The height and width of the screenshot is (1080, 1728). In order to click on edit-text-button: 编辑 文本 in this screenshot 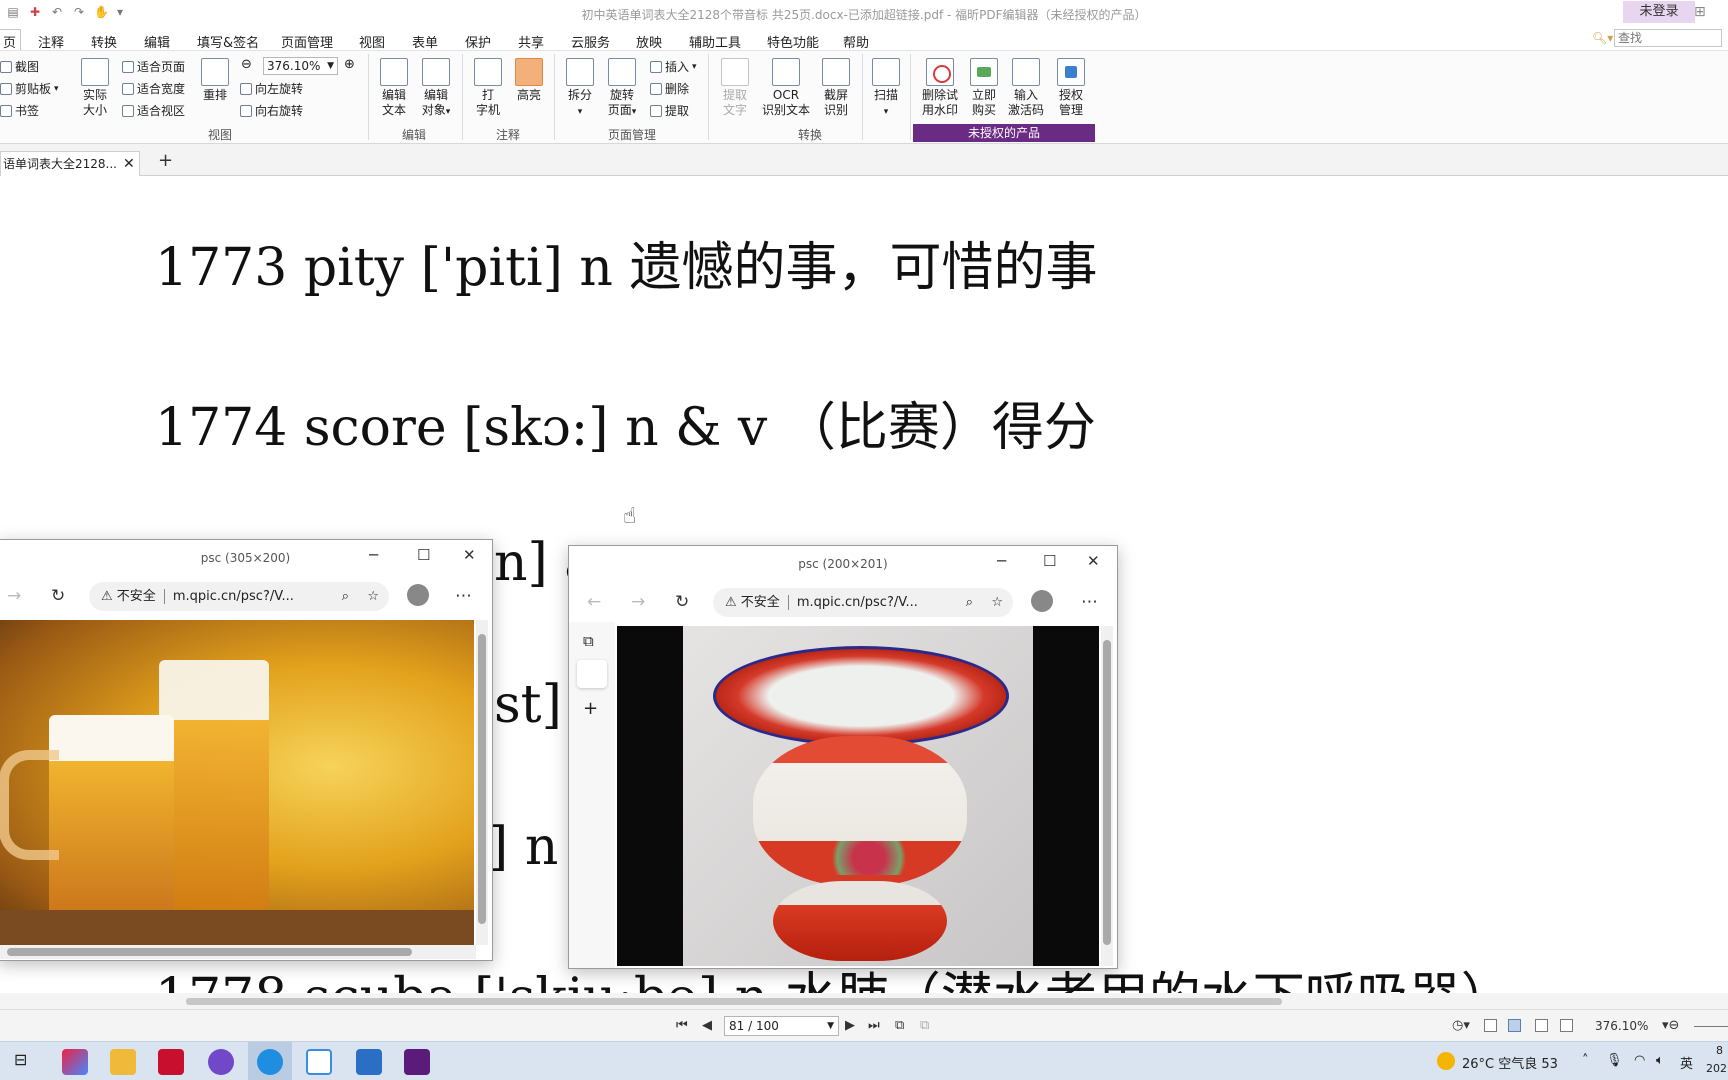, I will do `click(394, 88)`.